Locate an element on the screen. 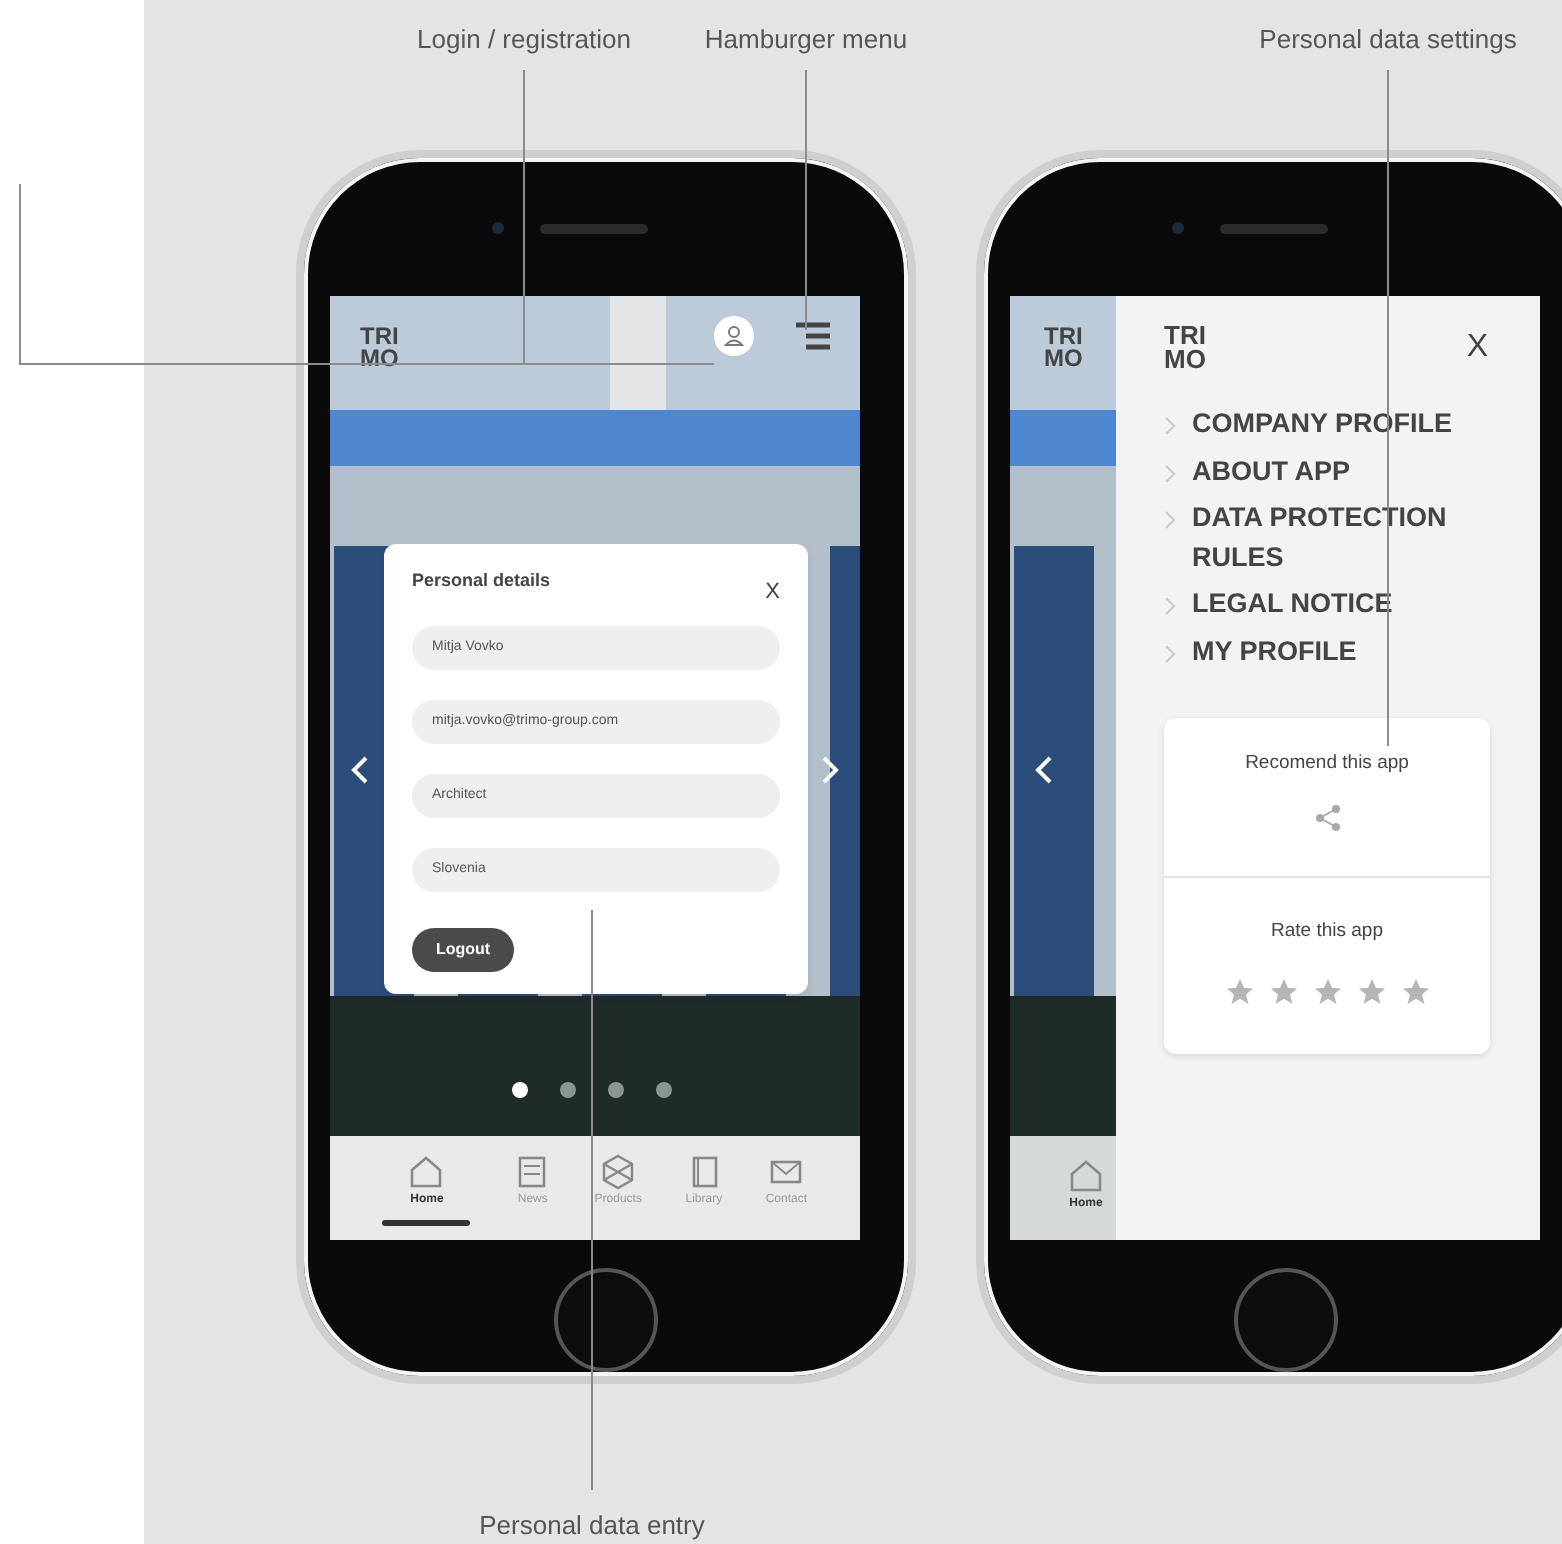  menu-item: MY PROFILE is located at coordinates (1274, 651).